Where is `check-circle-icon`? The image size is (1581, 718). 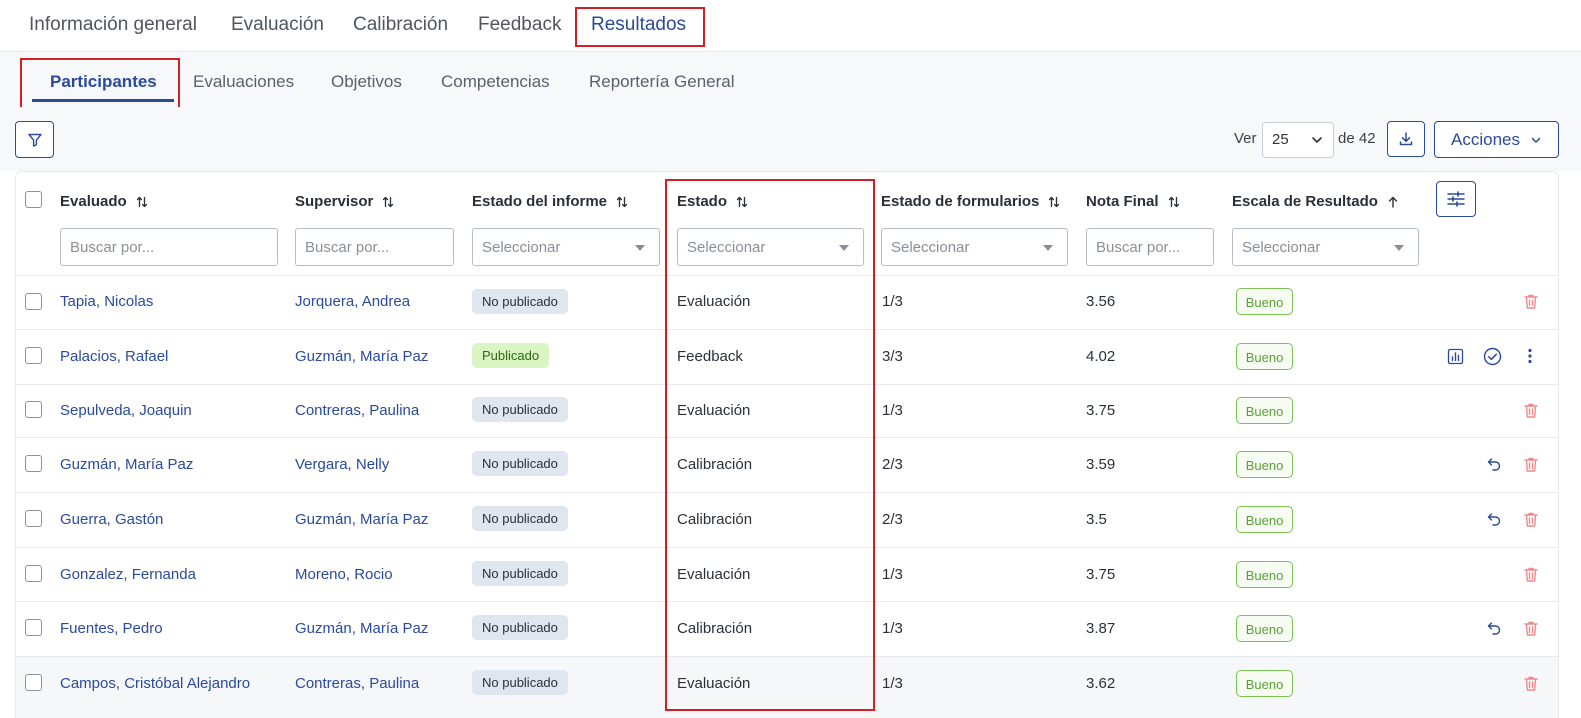 check-circle-icon is located at coordinates (1492, 356).